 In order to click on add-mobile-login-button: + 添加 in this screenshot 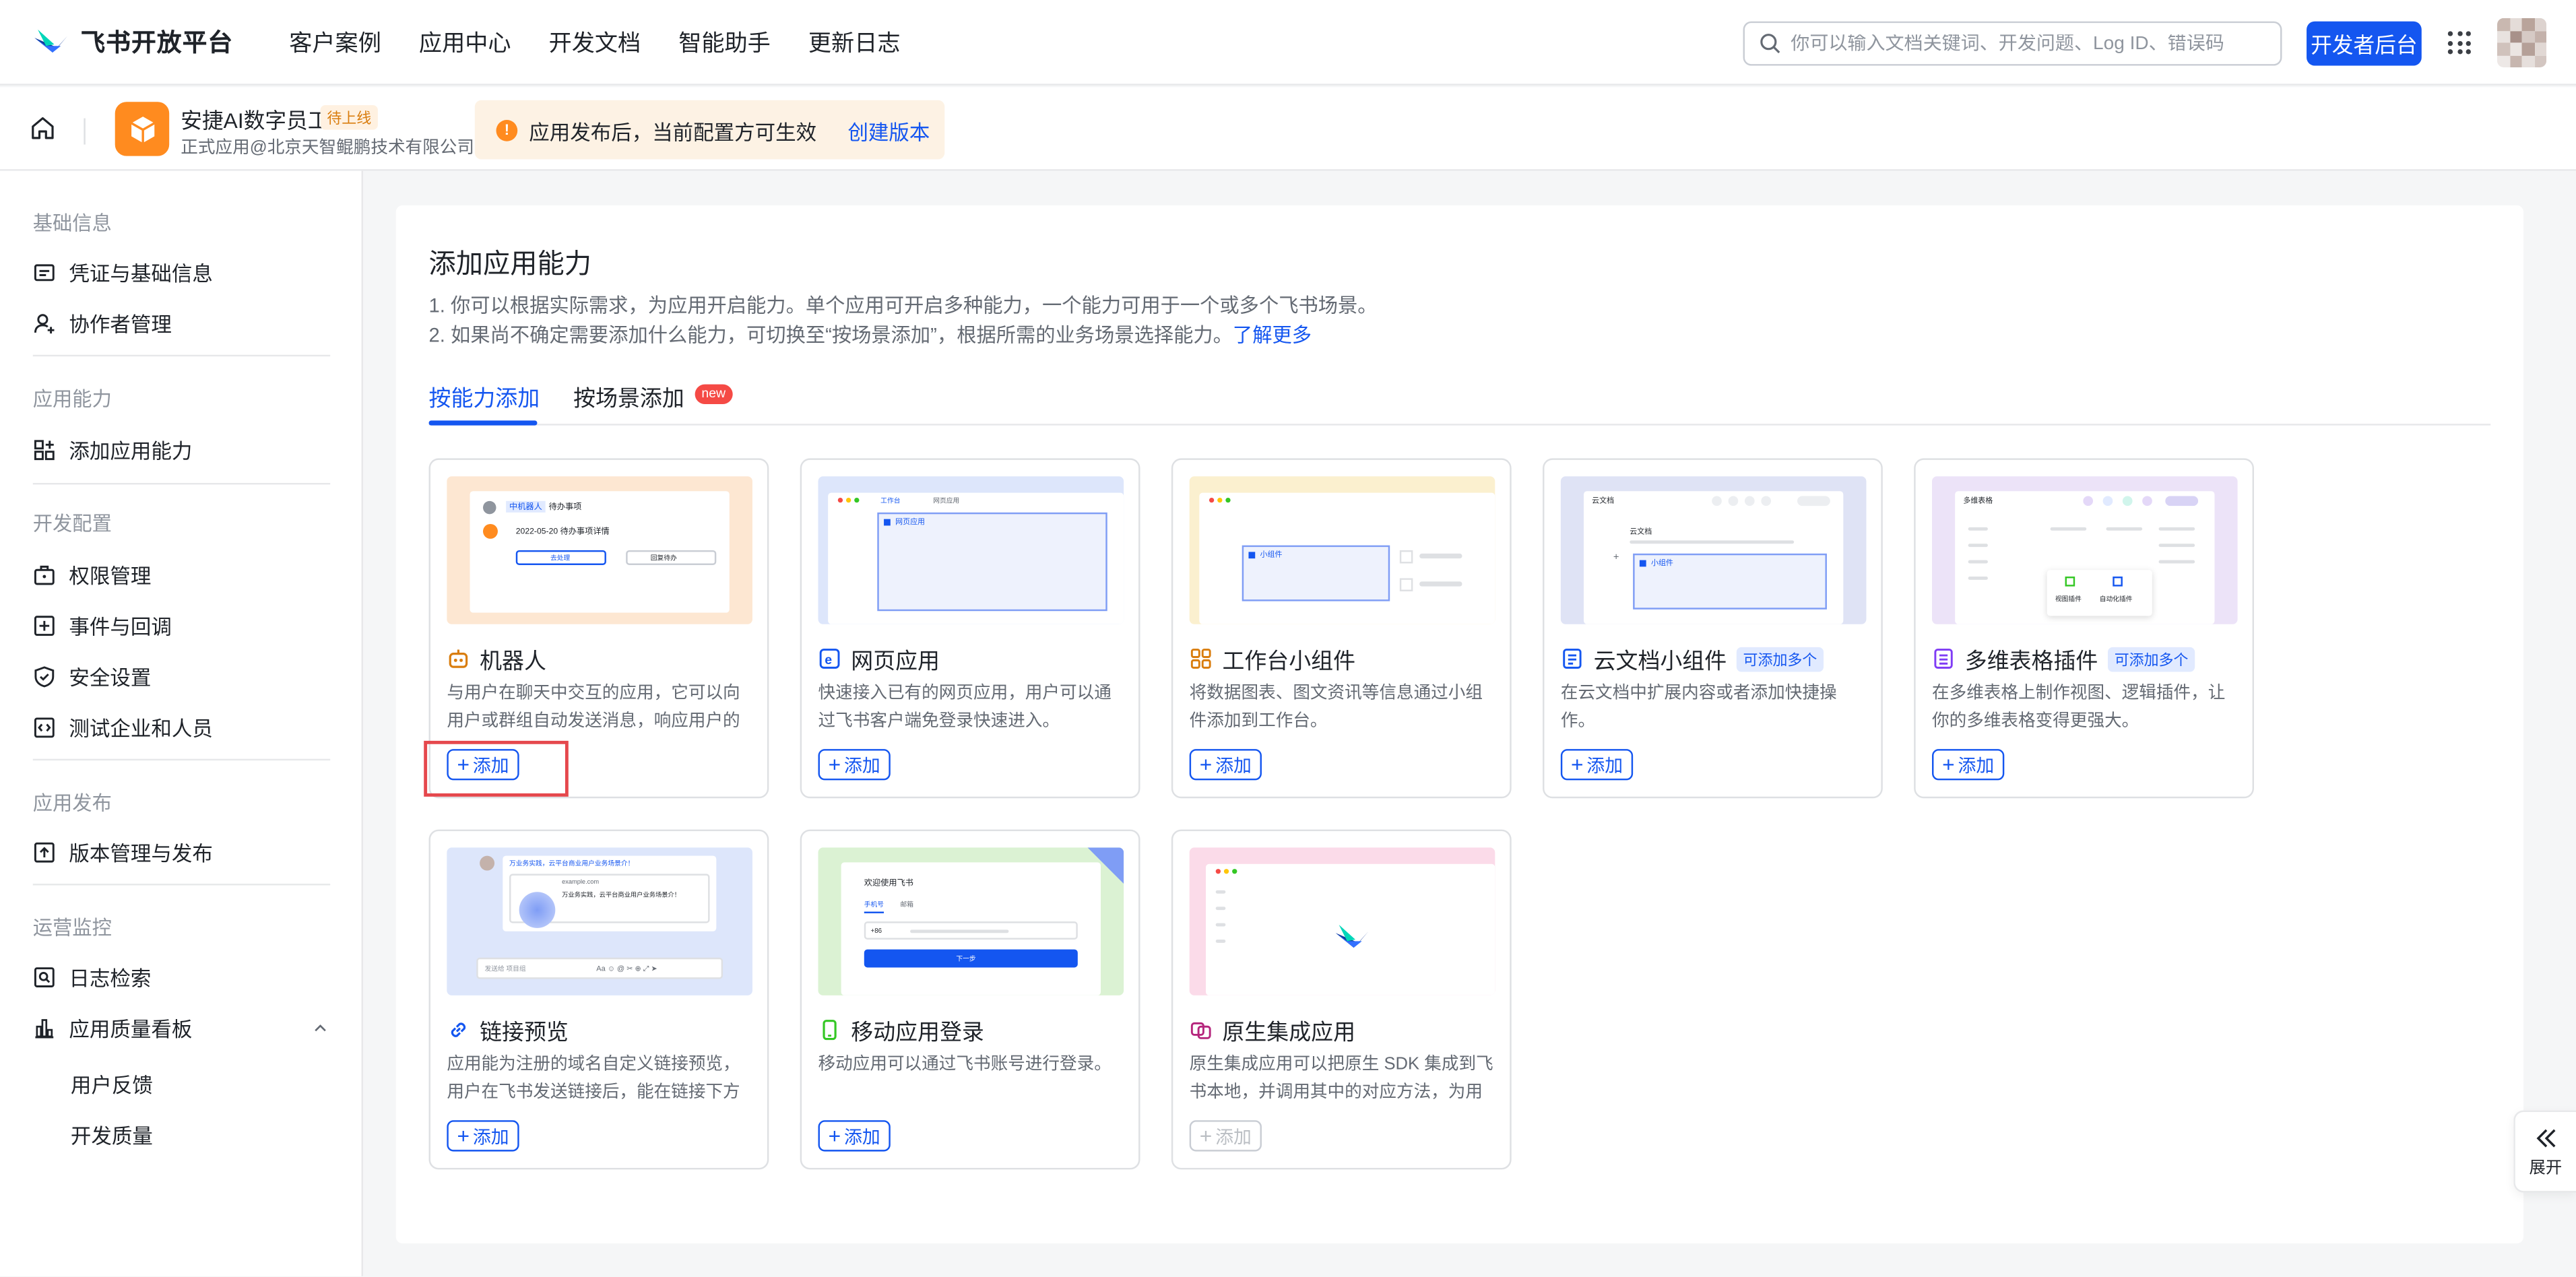, I will do `click(855, 1136)`.